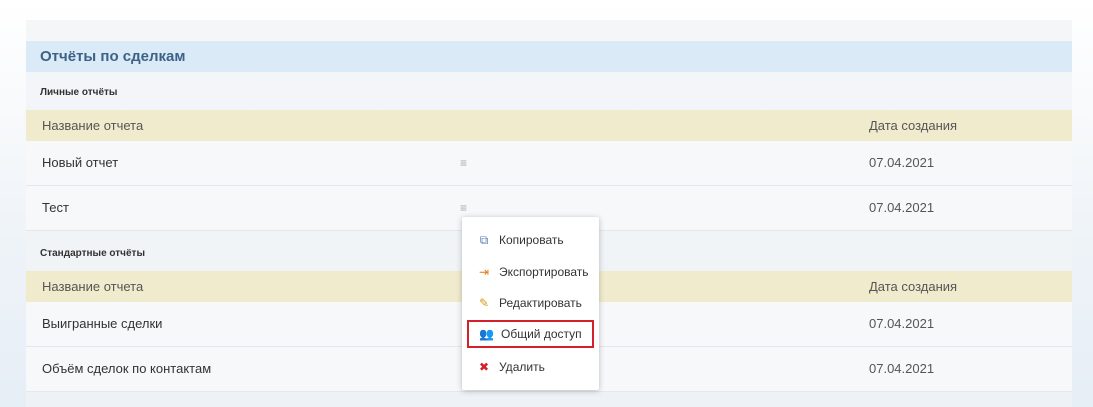 The image size is (1093, 407). I want to click on row-menu-icon: ≡, so click(463, 163).